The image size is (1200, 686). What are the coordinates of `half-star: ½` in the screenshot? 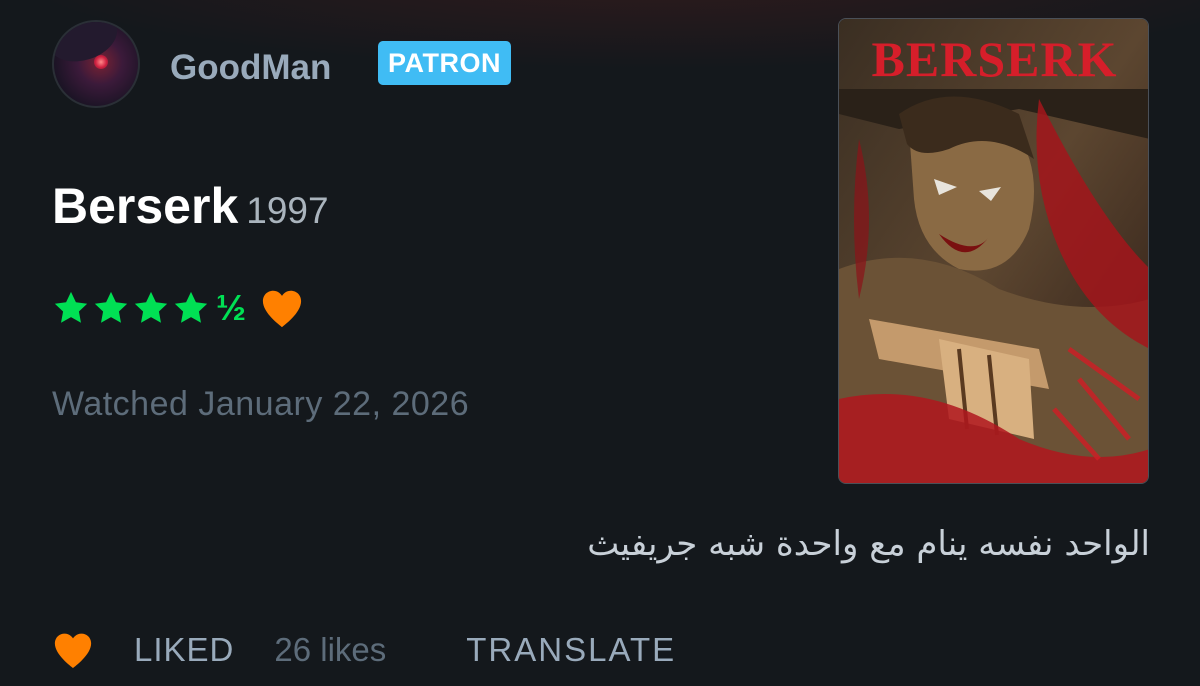 It's located at (231, 307).